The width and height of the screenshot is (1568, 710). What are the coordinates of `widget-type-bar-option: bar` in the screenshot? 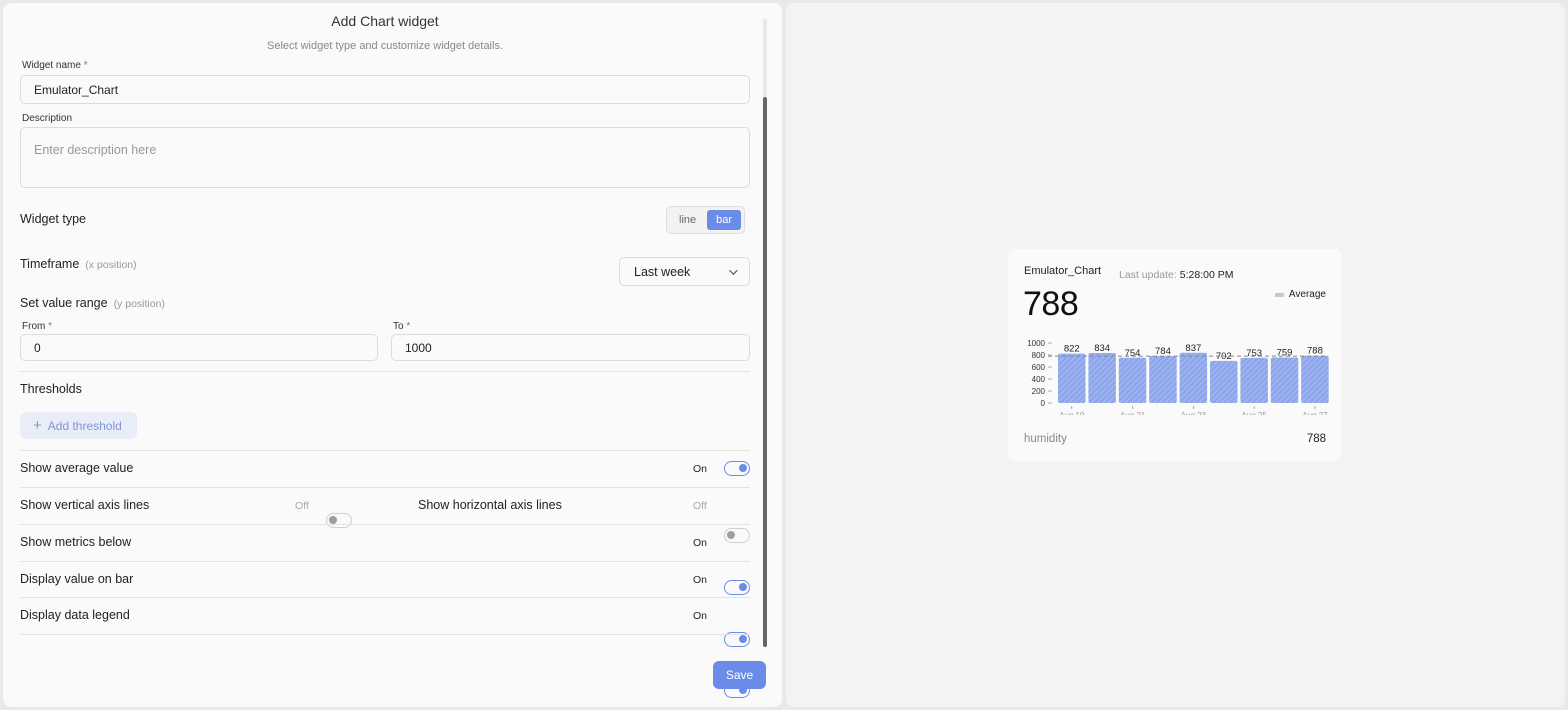 It's located at (724, 220).